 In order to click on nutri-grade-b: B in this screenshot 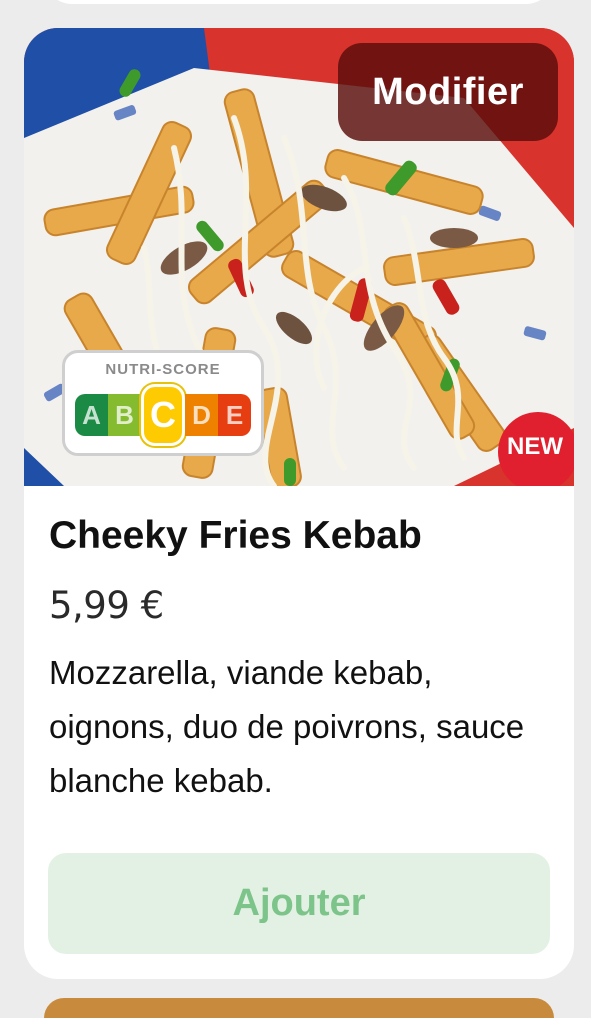, I will do `click(125, 415)`.